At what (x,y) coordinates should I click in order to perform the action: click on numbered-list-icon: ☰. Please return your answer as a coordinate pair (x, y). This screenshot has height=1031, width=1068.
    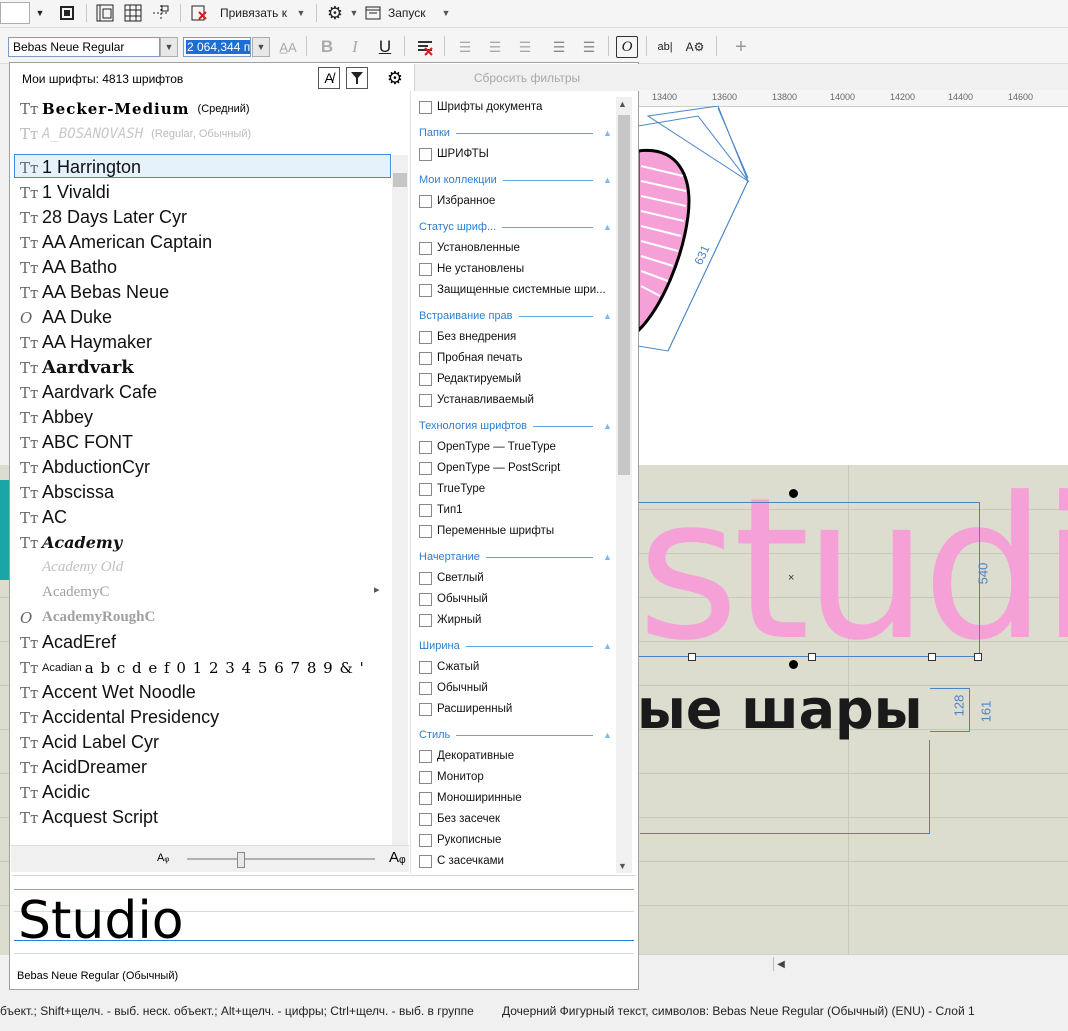
    Looking at the image, I should click on (495, 47).